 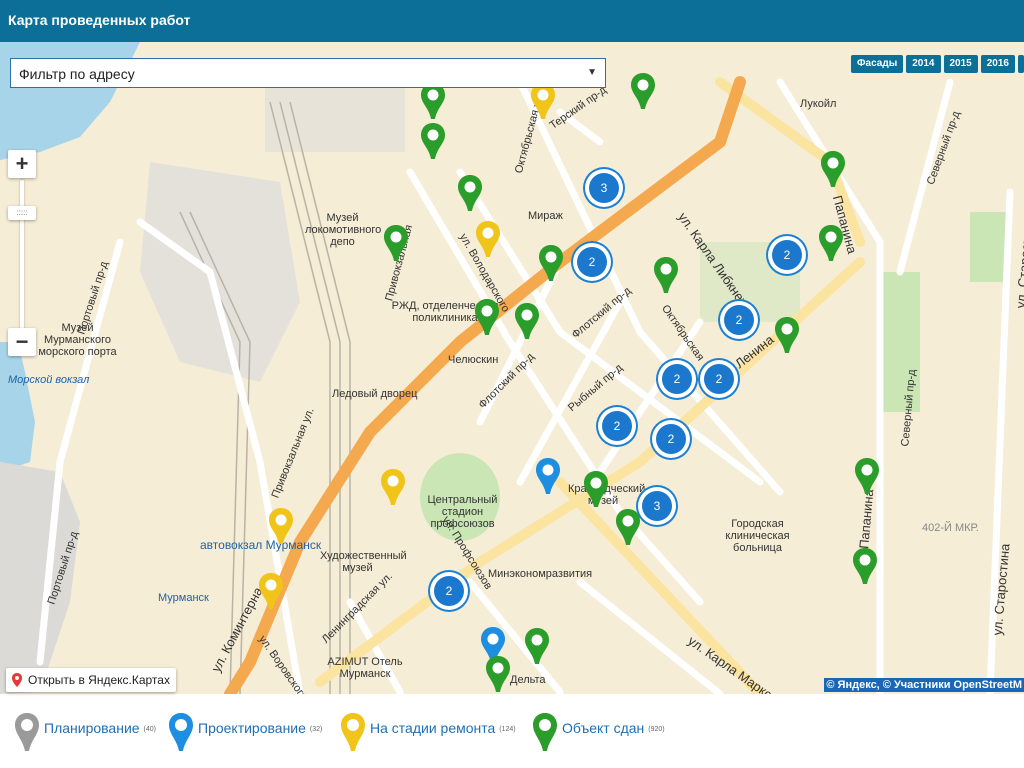 What do you see at coordinates (363, 562) in the screenshot?
I see `poi-art-museum: Художественный музей` at bounding box center [363, 562].